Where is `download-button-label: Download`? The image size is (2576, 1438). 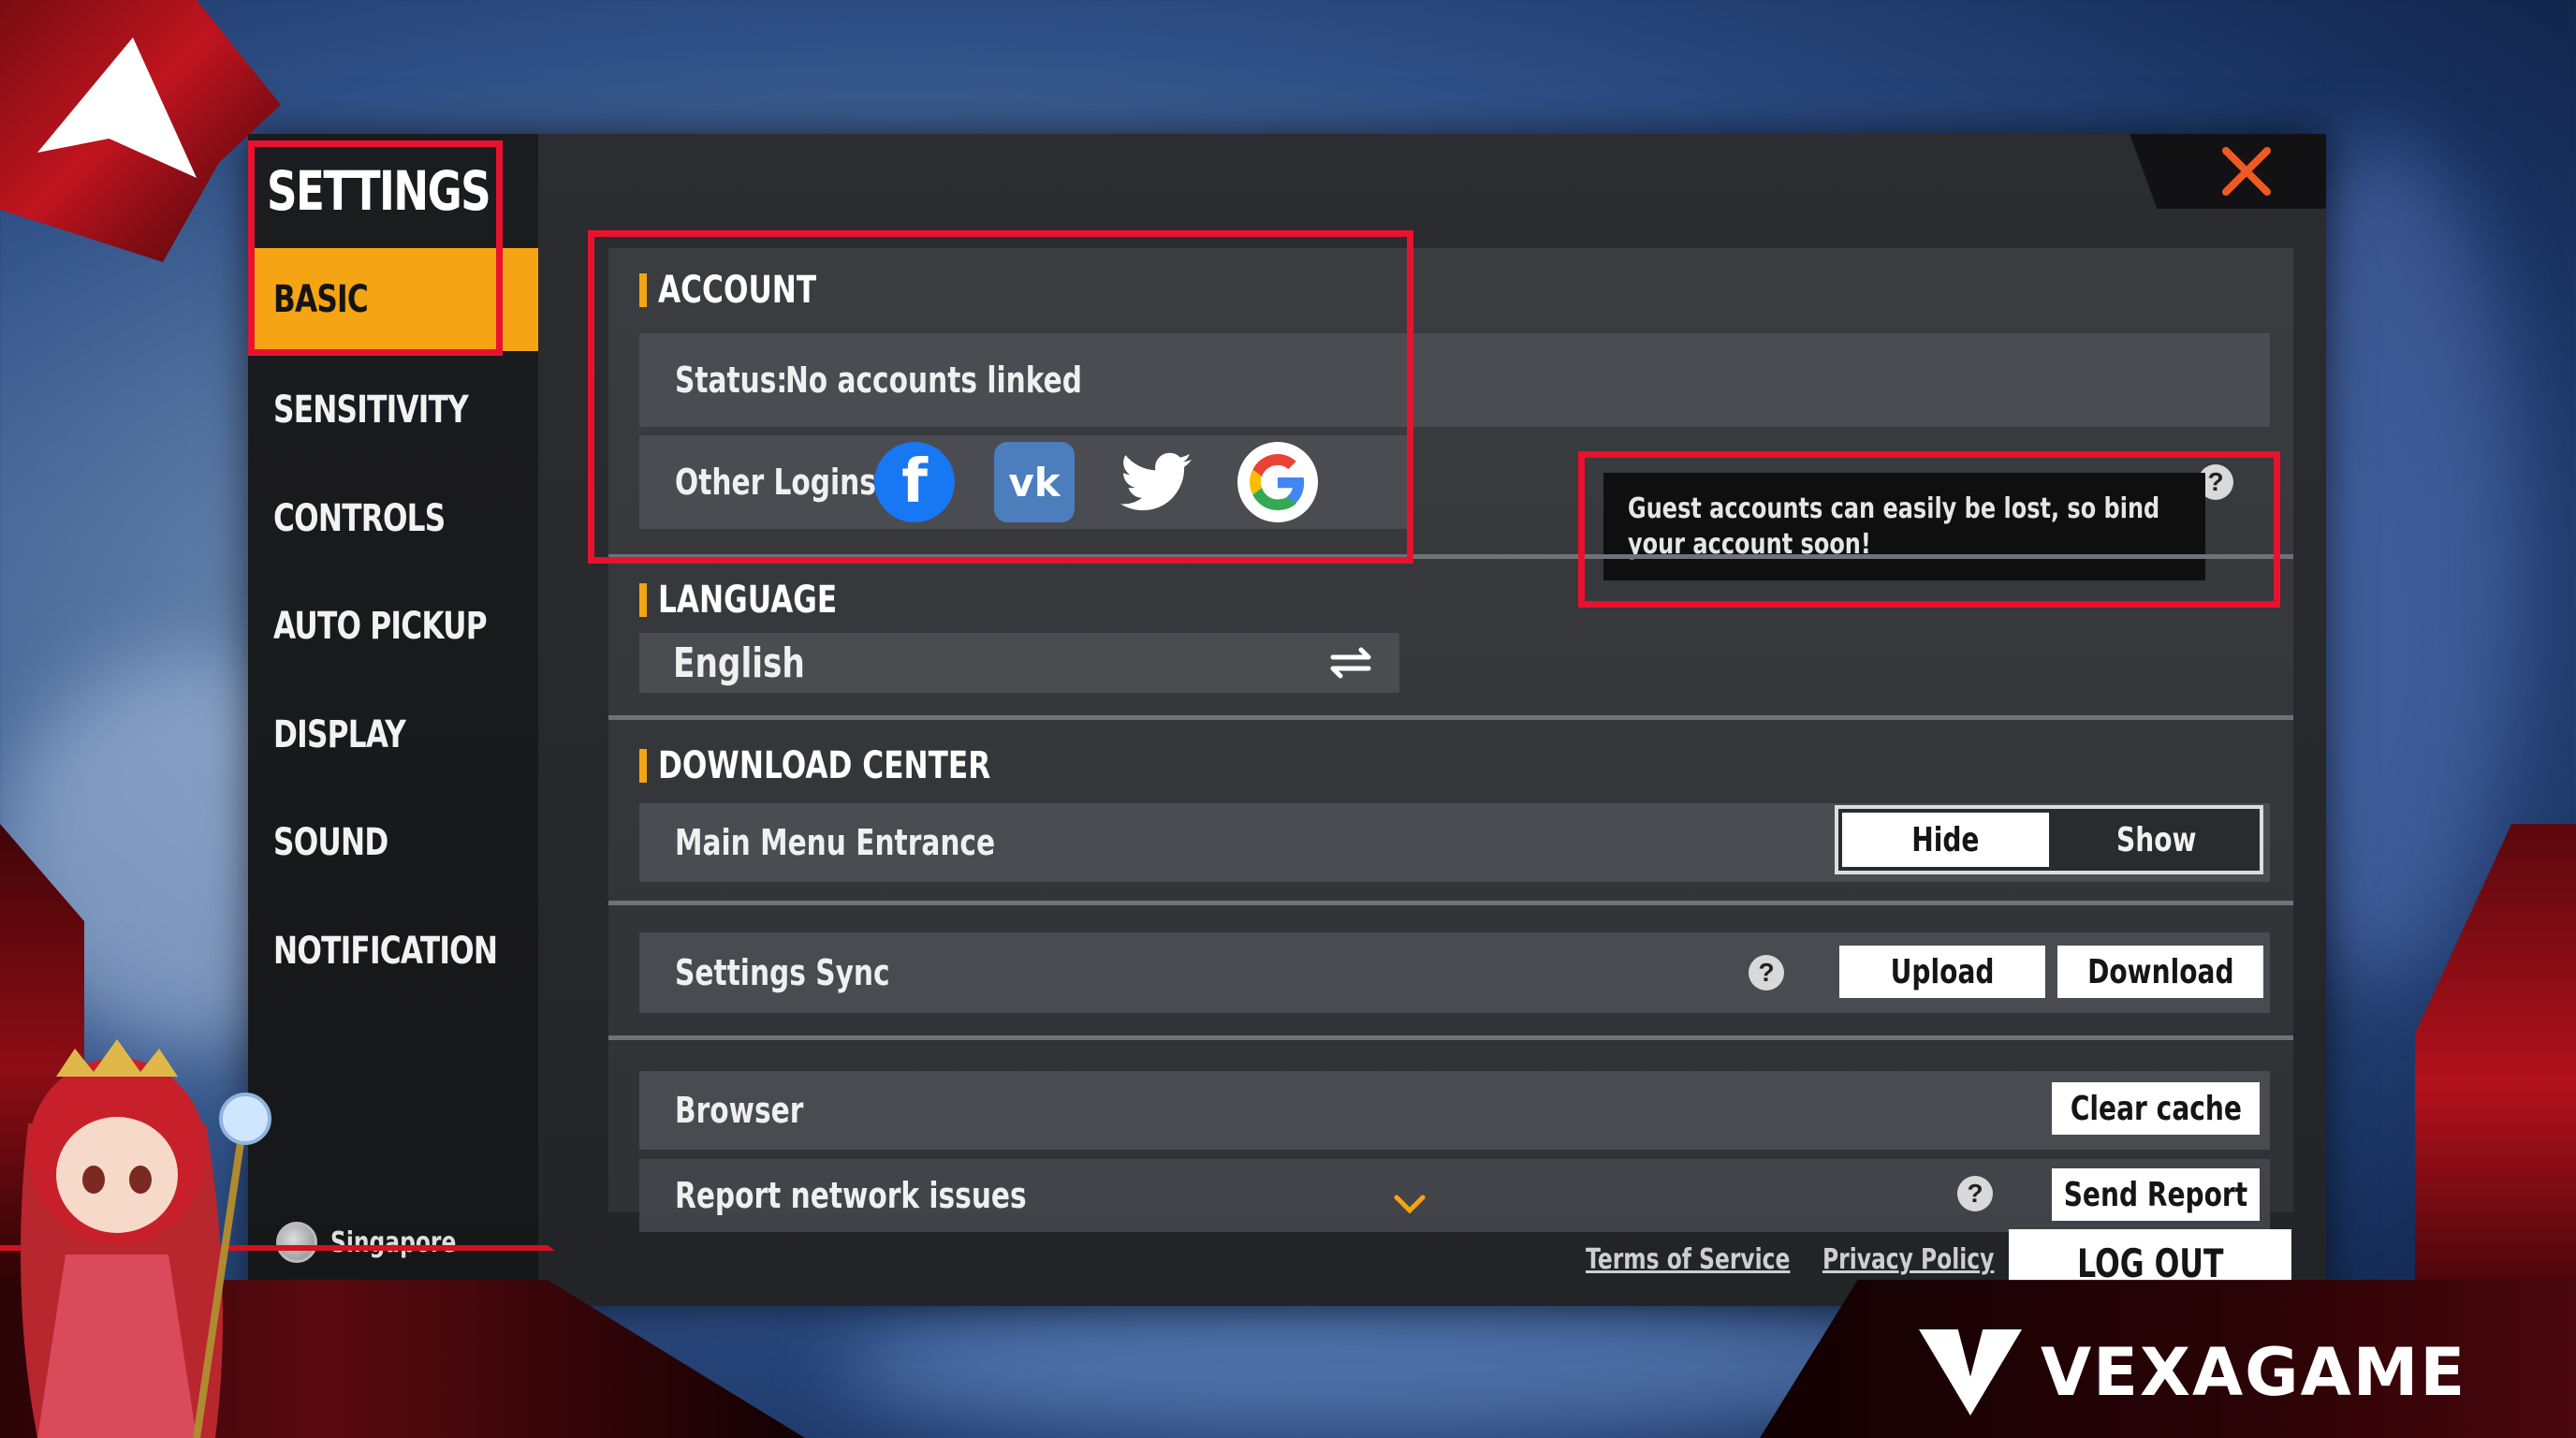
download-button-label: Download is located at coordinates (2160, 972).